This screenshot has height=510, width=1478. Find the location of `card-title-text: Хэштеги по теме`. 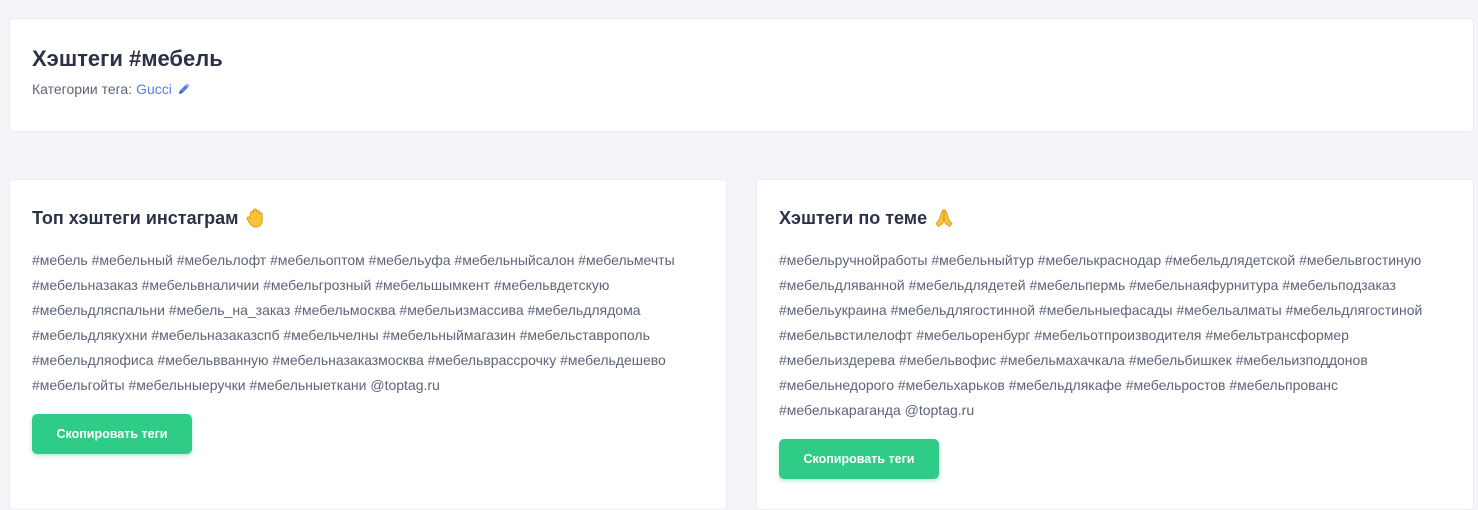

card-title-text: Хэштеги по теме is located at coordinates (853, 218).